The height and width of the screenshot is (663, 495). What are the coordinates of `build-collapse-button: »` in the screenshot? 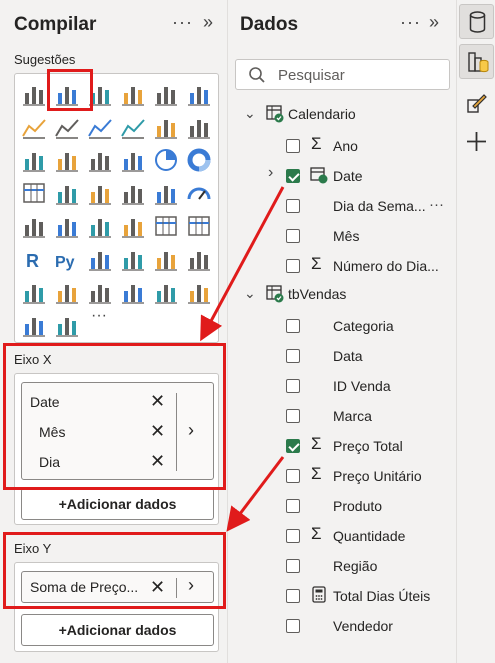 It's located at (208, 22).